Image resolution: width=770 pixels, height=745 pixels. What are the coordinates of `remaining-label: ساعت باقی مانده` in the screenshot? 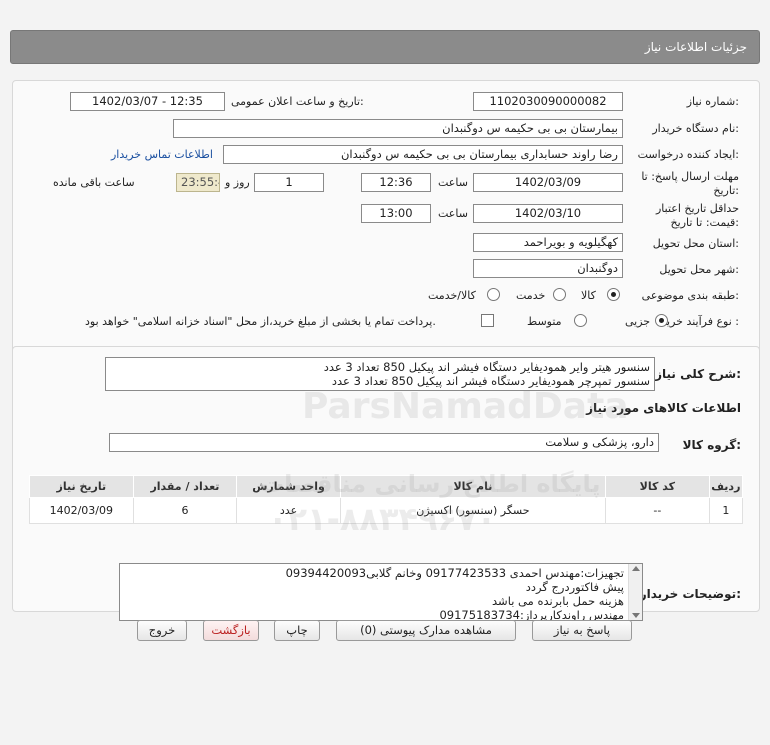 It's located at (94, 182).